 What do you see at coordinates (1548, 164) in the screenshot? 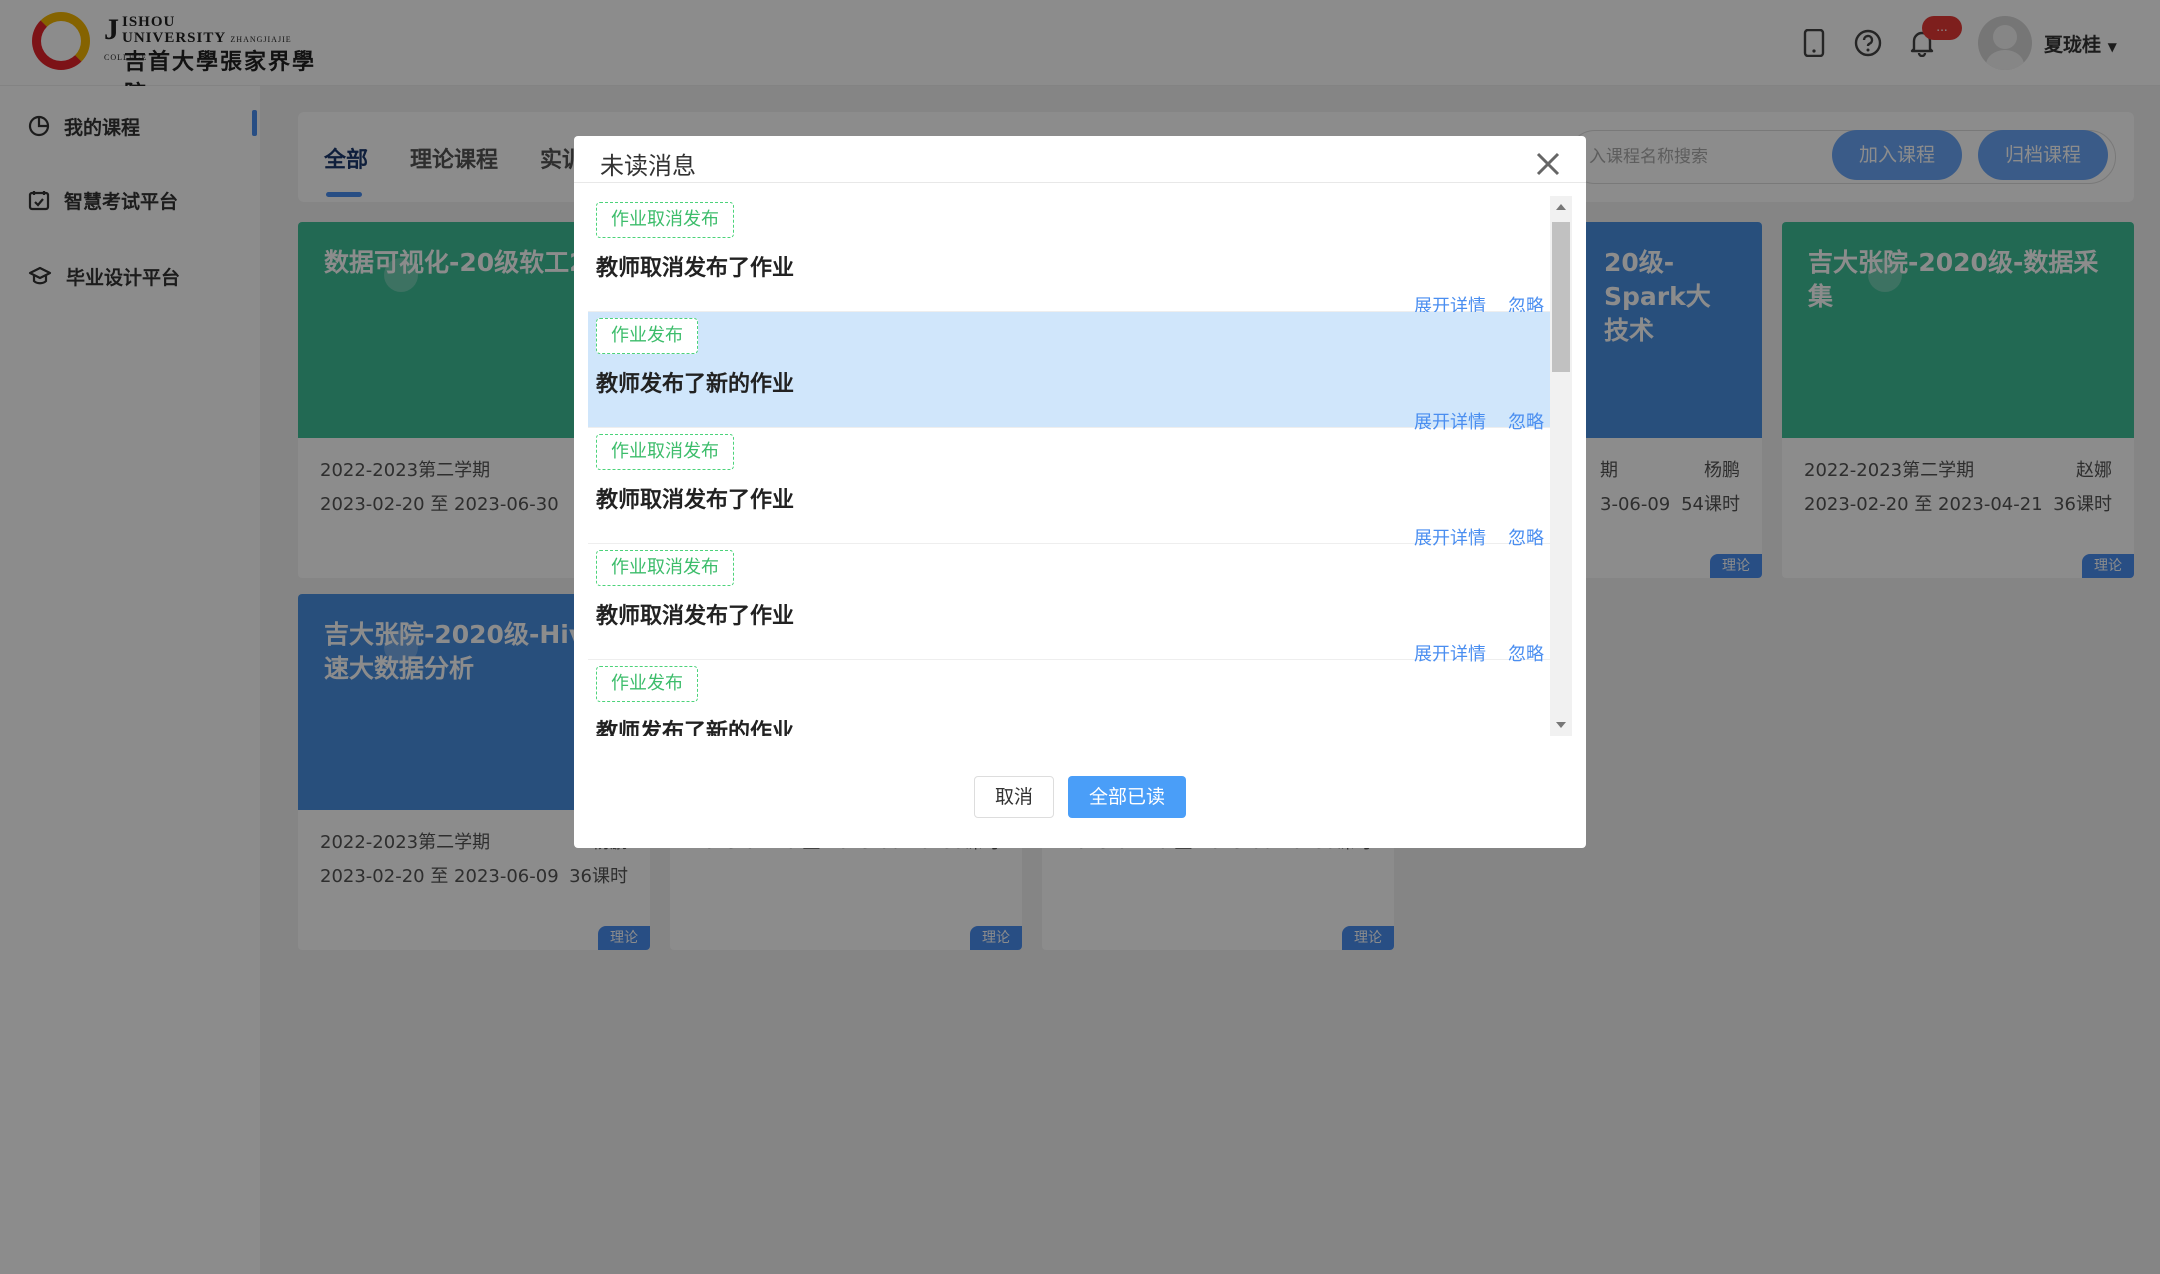
I see `close-icon` at bounding box center [1548, 164].